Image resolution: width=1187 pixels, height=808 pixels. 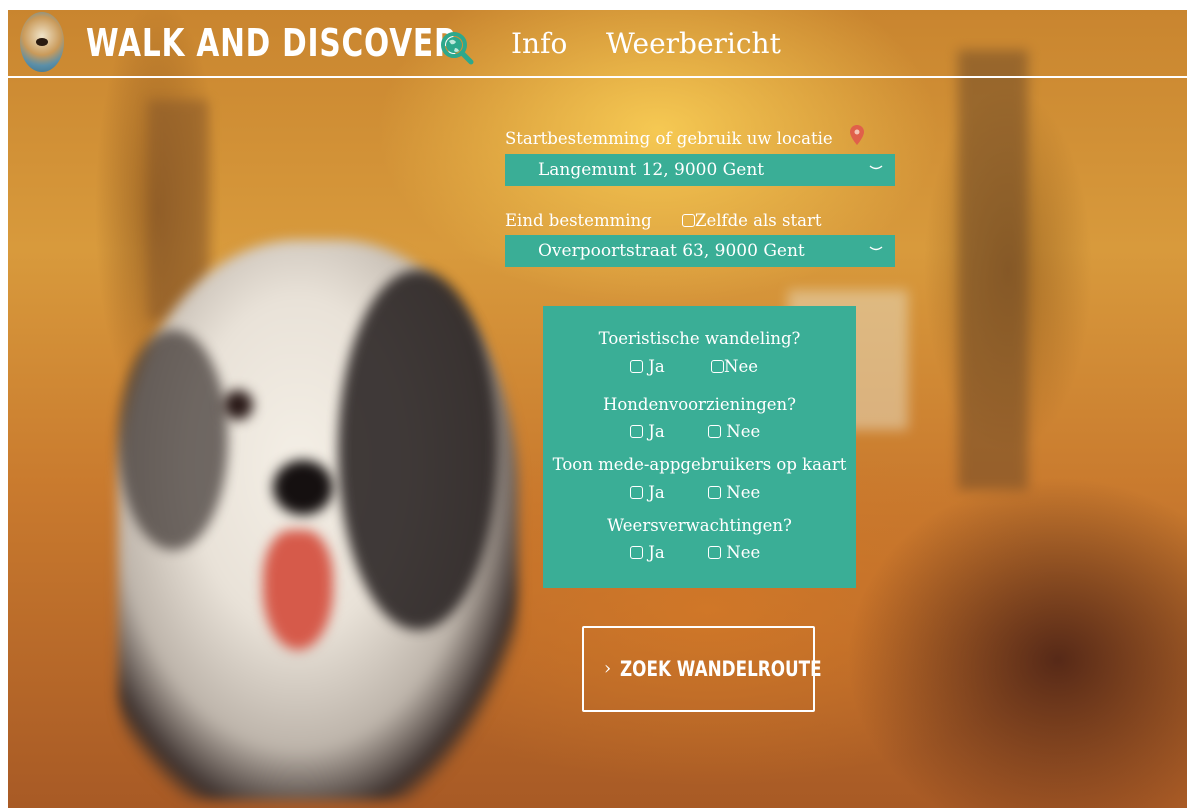 I want to click on users-no-option: Nee, so click(x=734, y=493).